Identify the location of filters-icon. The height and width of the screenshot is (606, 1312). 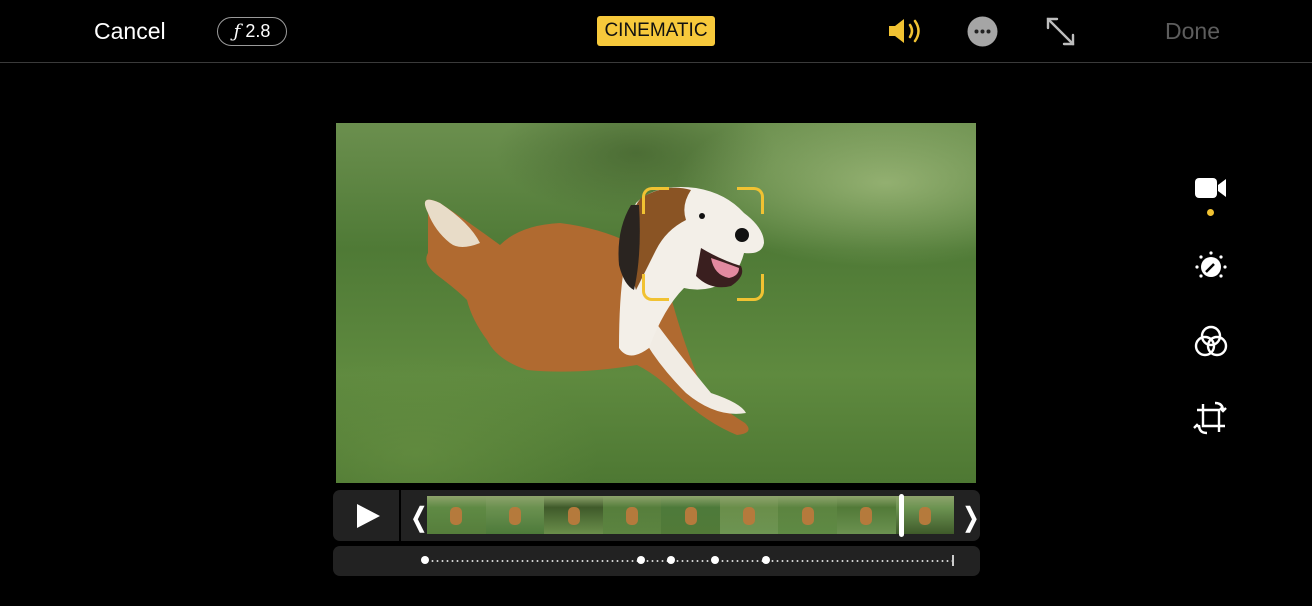
(1211, 341).